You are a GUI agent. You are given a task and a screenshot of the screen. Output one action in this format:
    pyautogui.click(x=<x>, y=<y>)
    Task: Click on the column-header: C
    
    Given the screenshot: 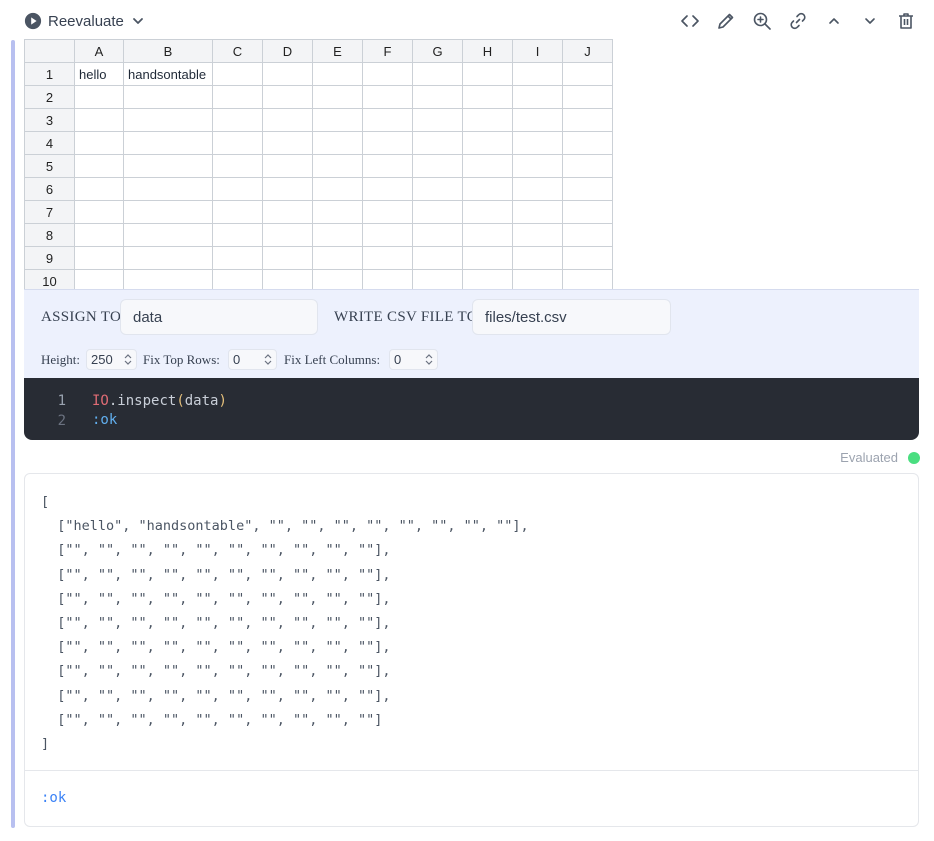 What is the action you would take?
    pyautogui.click(x=237, y=51)
    